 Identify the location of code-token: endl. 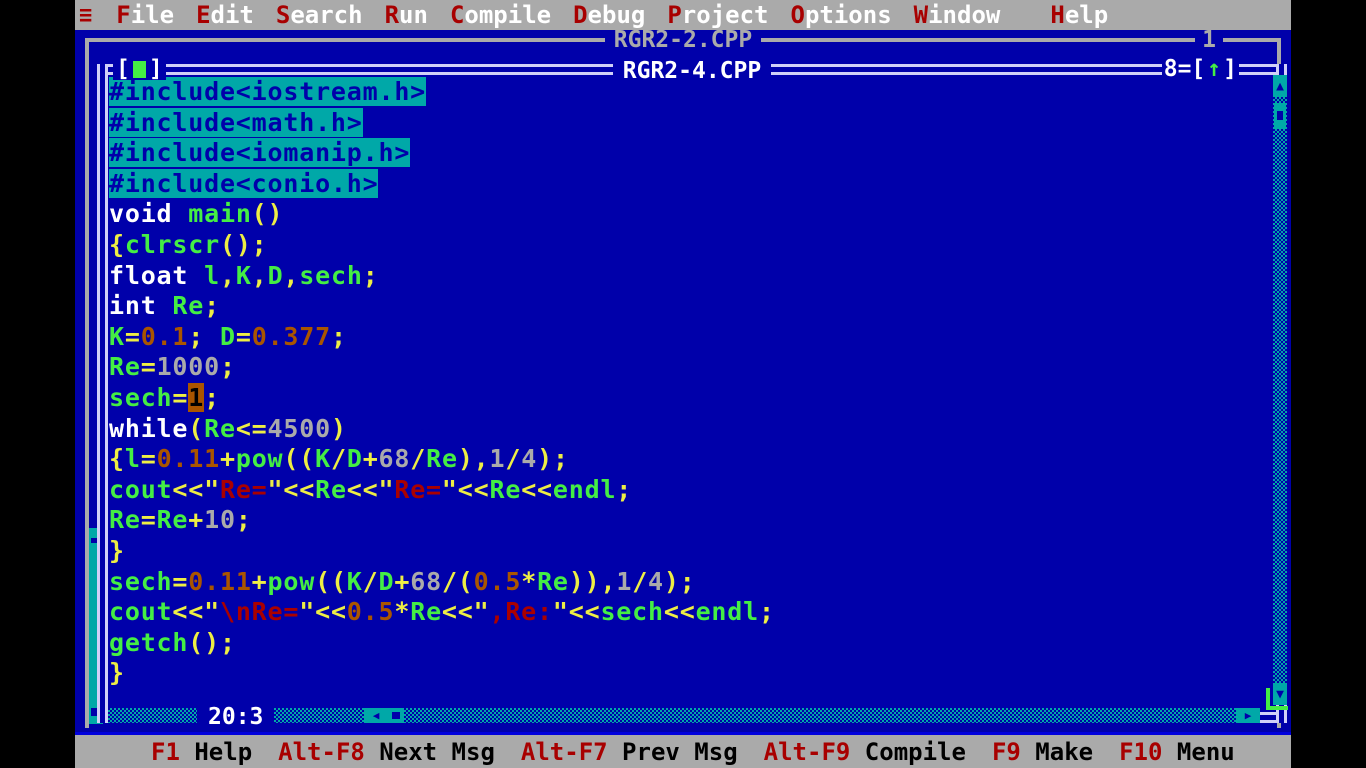
(584, 489).